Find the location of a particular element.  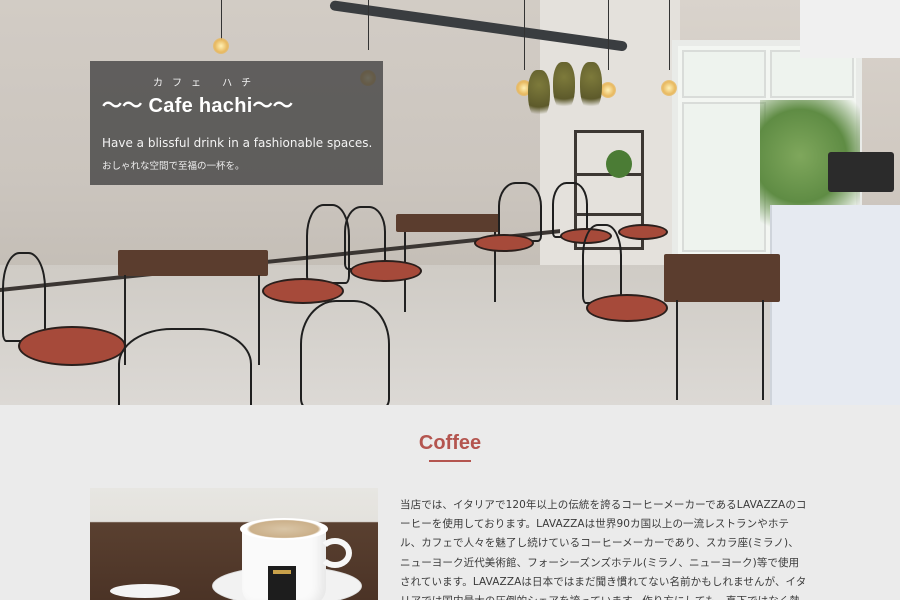

hero-register is located at coordinates (861, 172).